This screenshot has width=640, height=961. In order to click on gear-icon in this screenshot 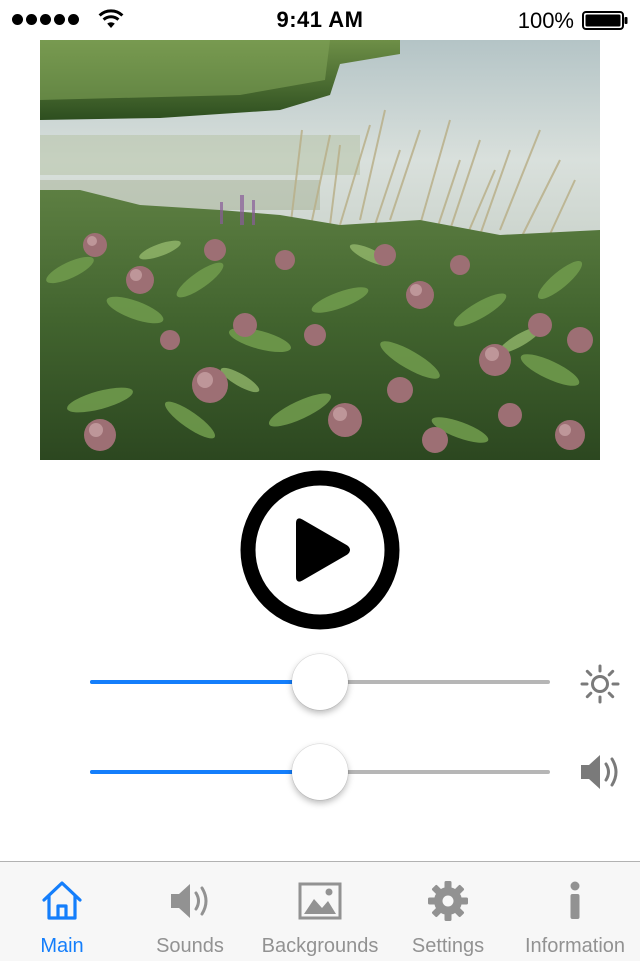, I will do `click(448, 901)`.